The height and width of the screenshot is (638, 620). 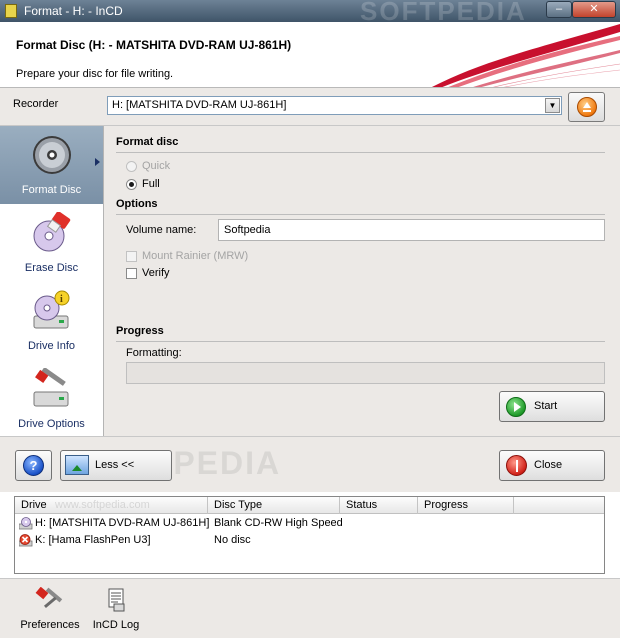 What do you see at coordinates (131, 273) in the screenshot?
I see `verify-checkbox` at bounding box center [131, 273].